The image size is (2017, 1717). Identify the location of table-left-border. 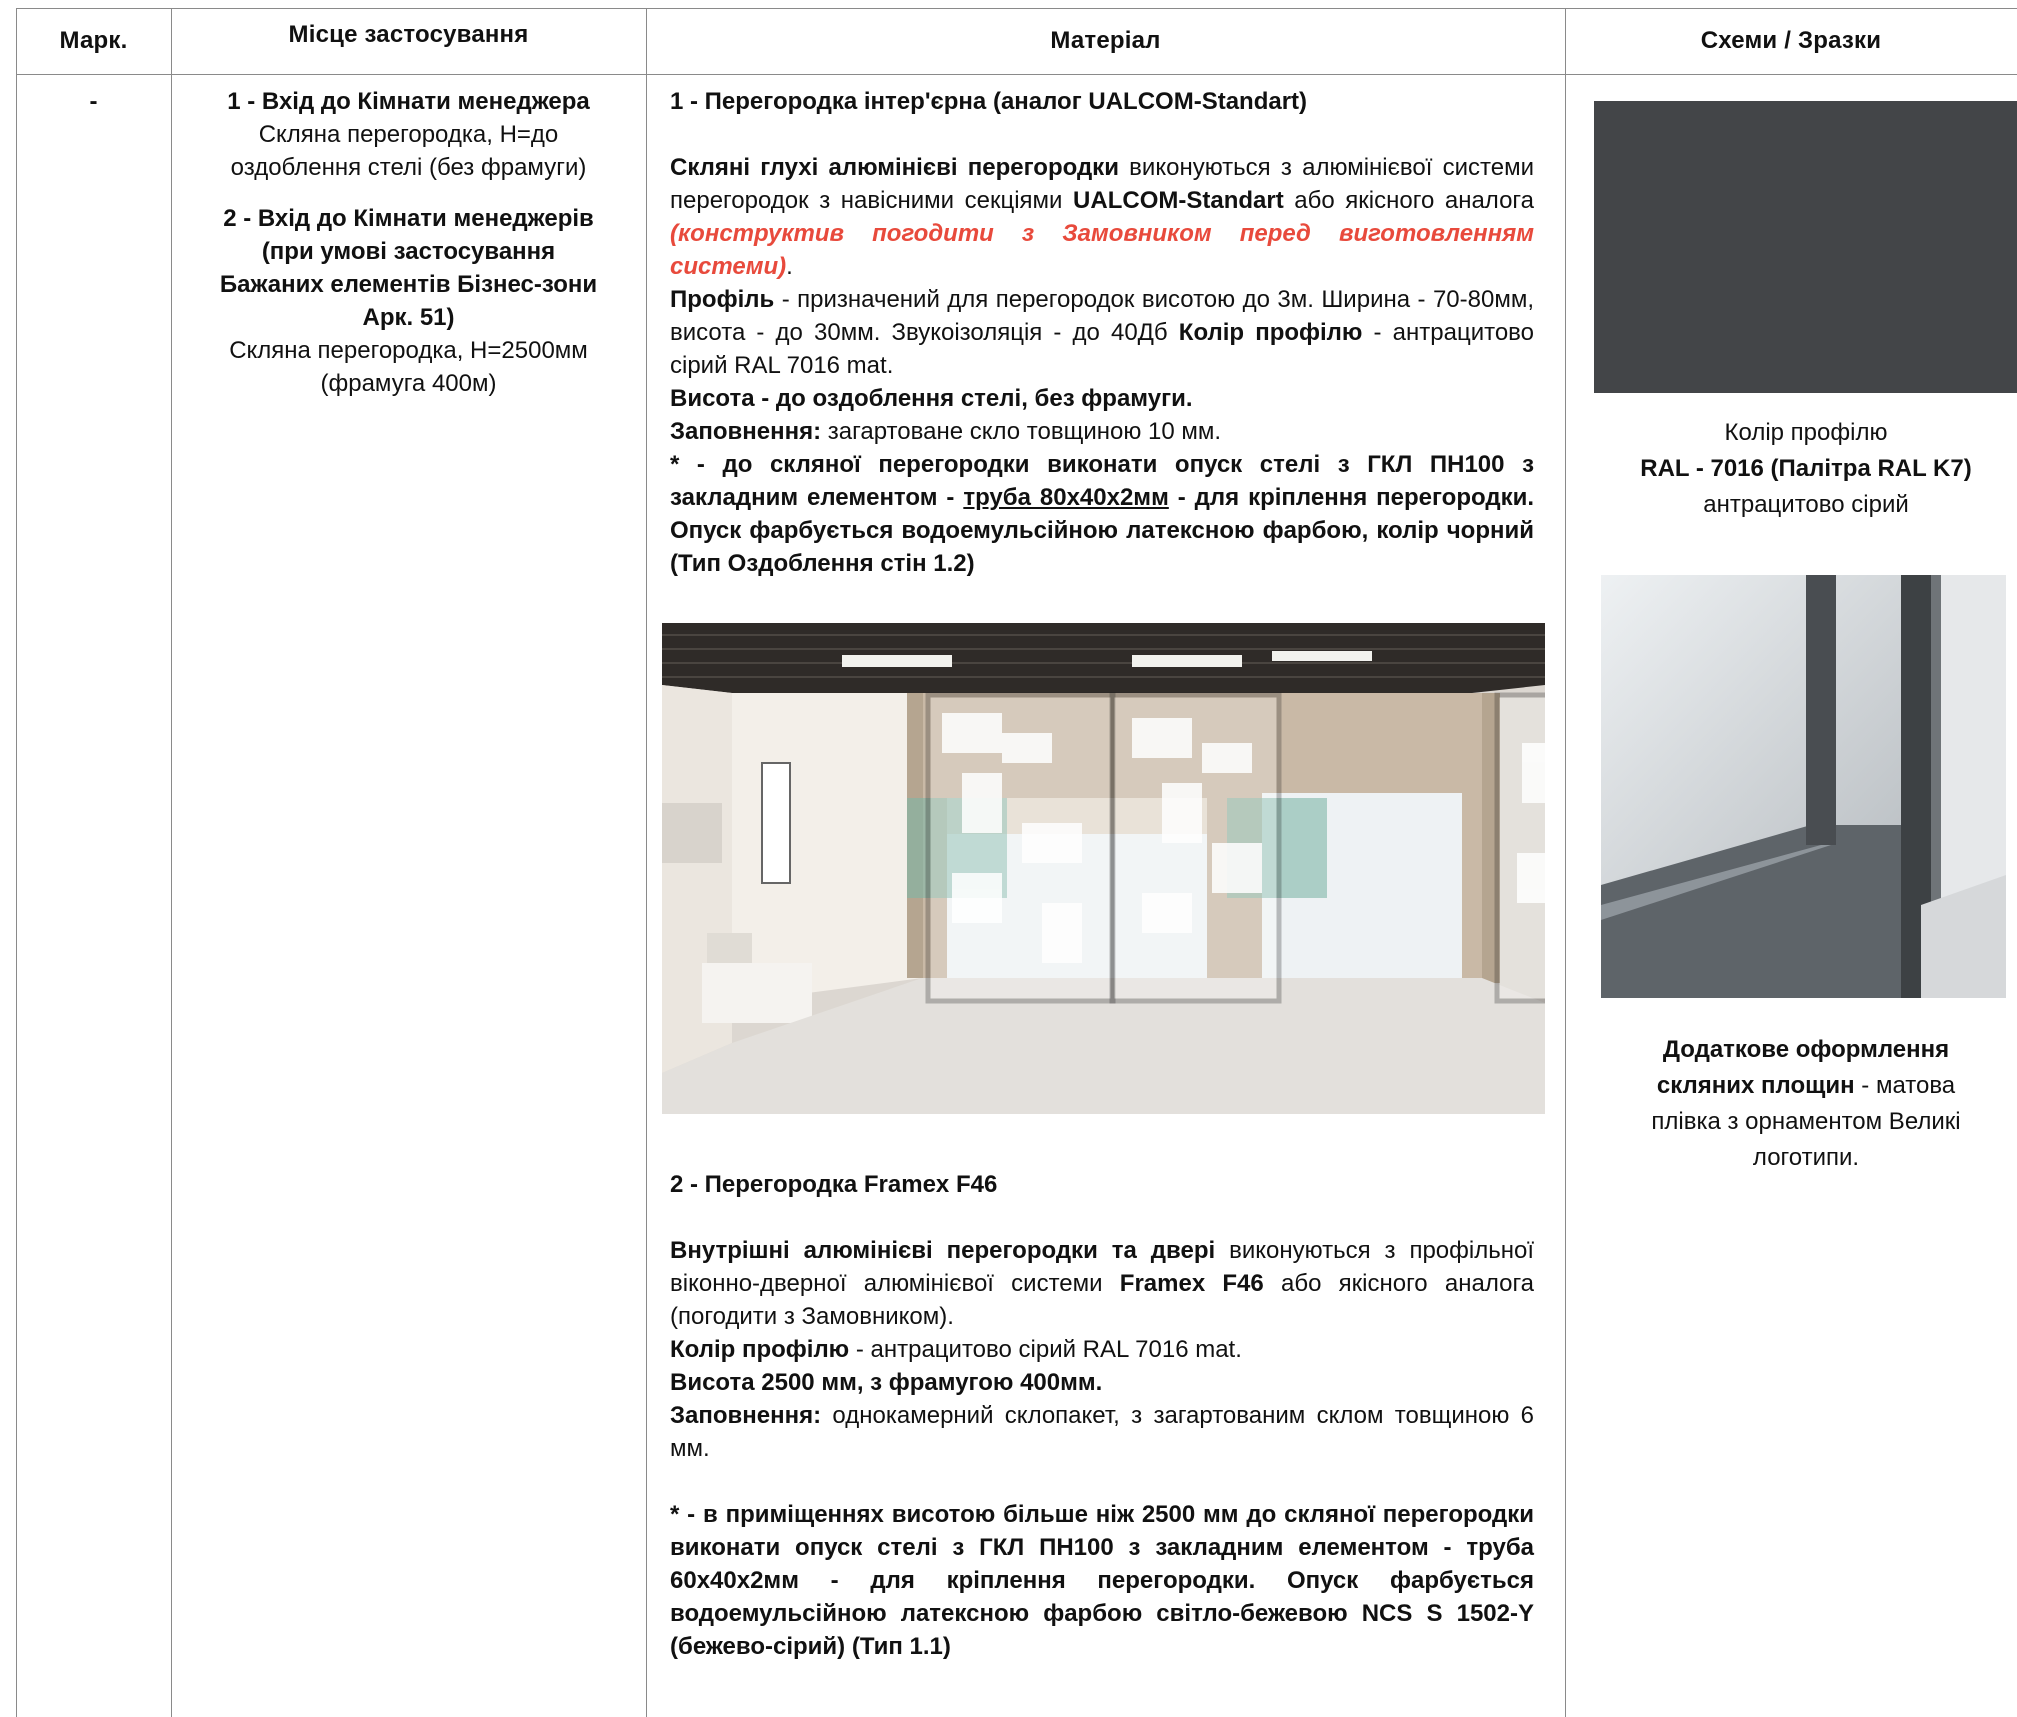
(16, 862).